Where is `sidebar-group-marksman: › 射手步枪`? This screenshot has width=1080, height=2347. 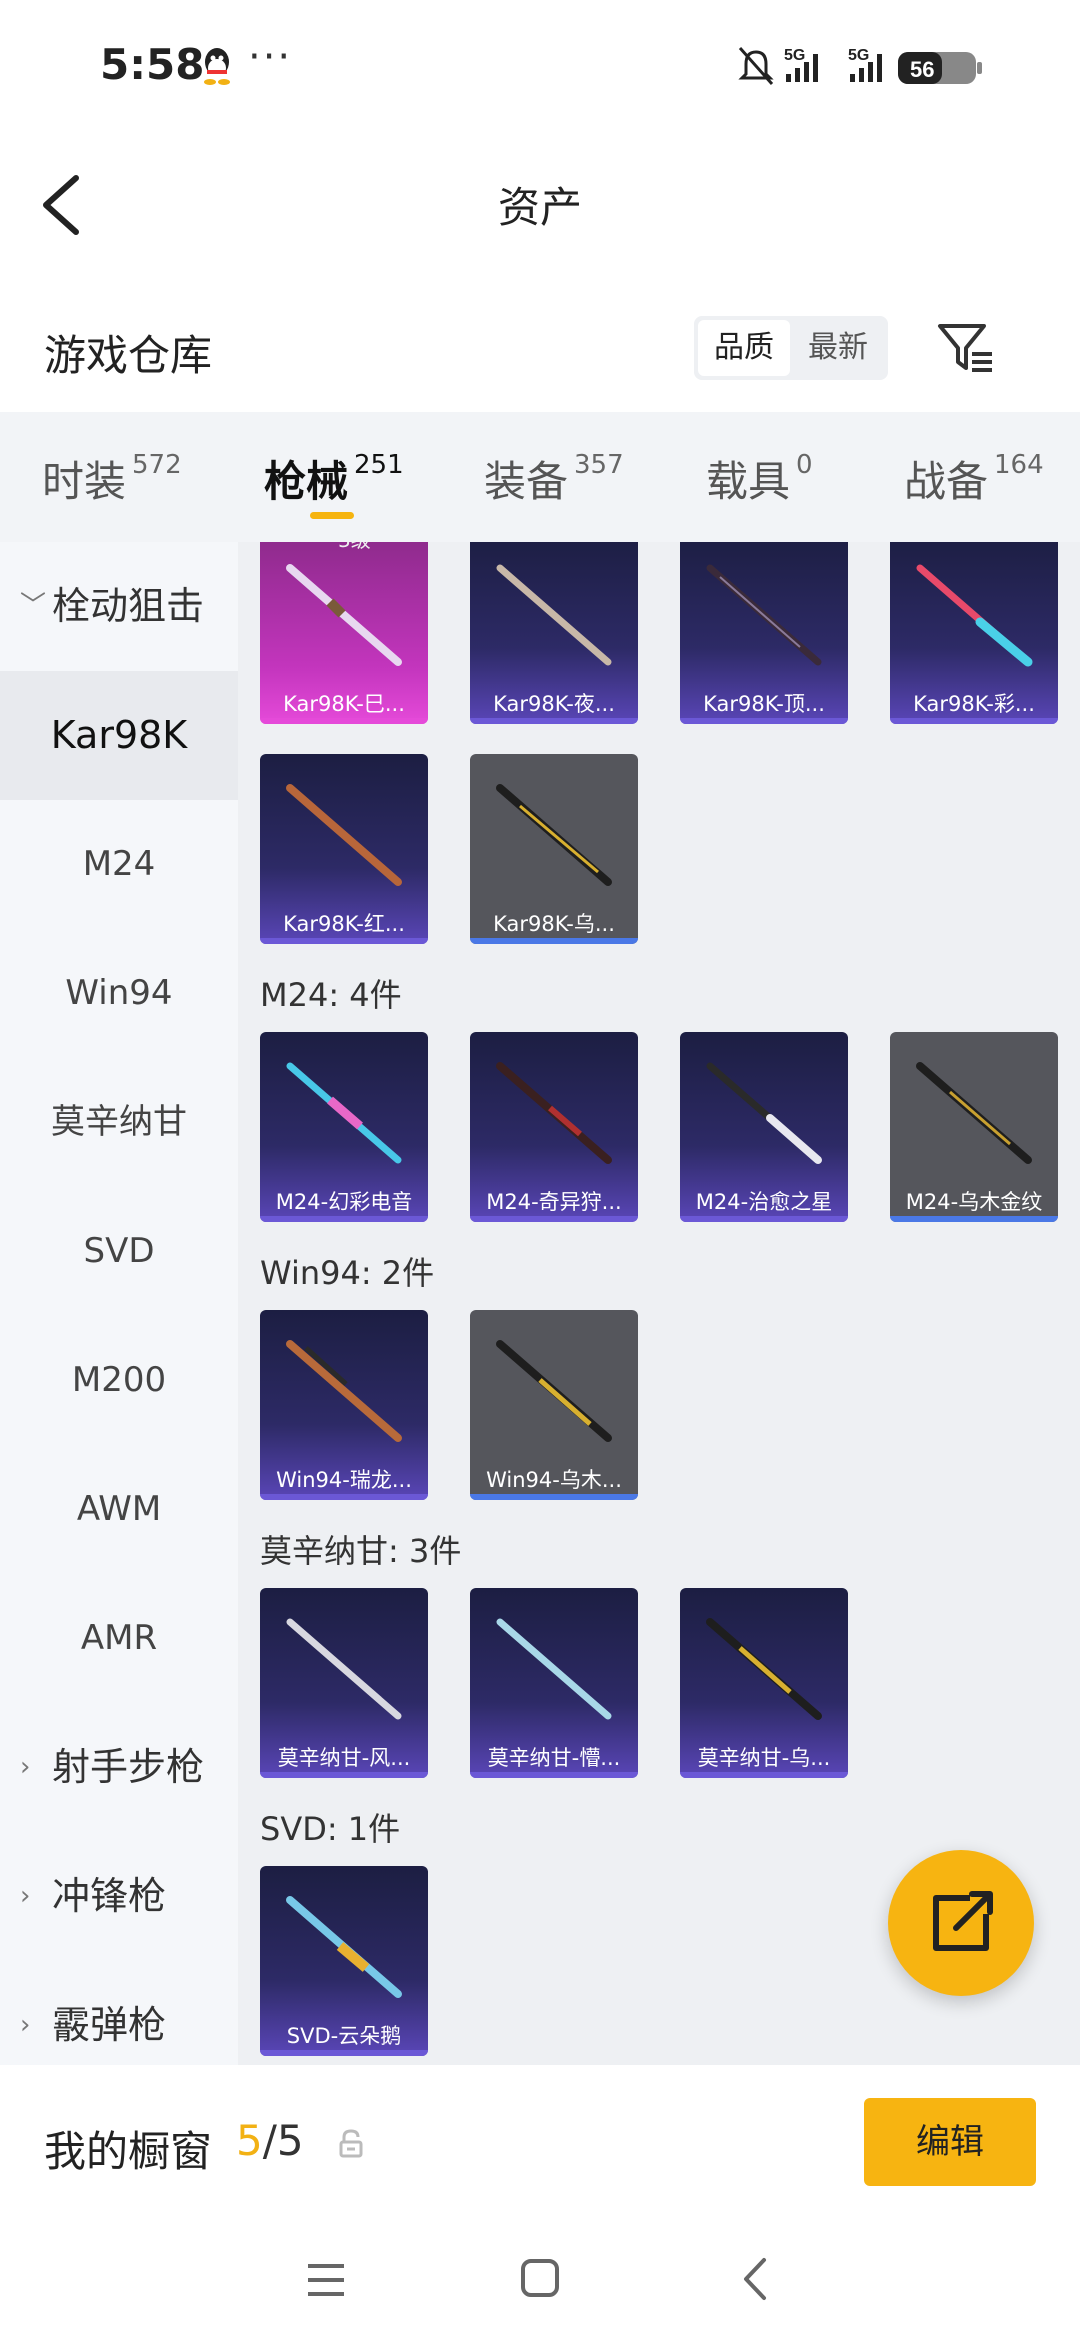 sidebar-group-marksman: › 射手步枪 is located at coordinates (119, 1767).